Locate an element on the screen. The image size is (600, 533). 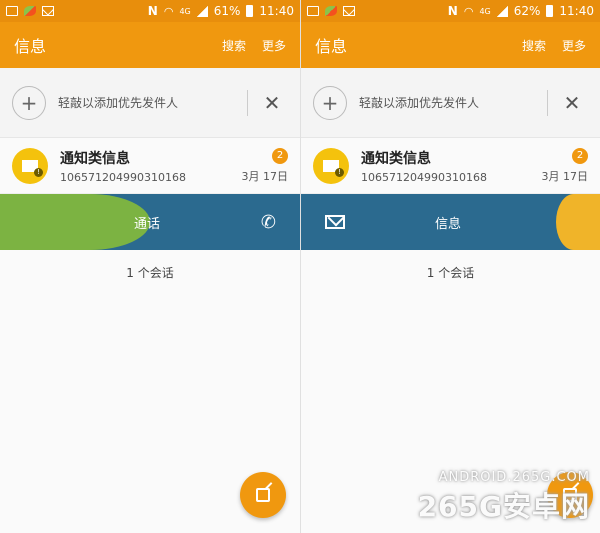
swipe-call-action: 通话 ✆ is located at coordinates (150, 222).